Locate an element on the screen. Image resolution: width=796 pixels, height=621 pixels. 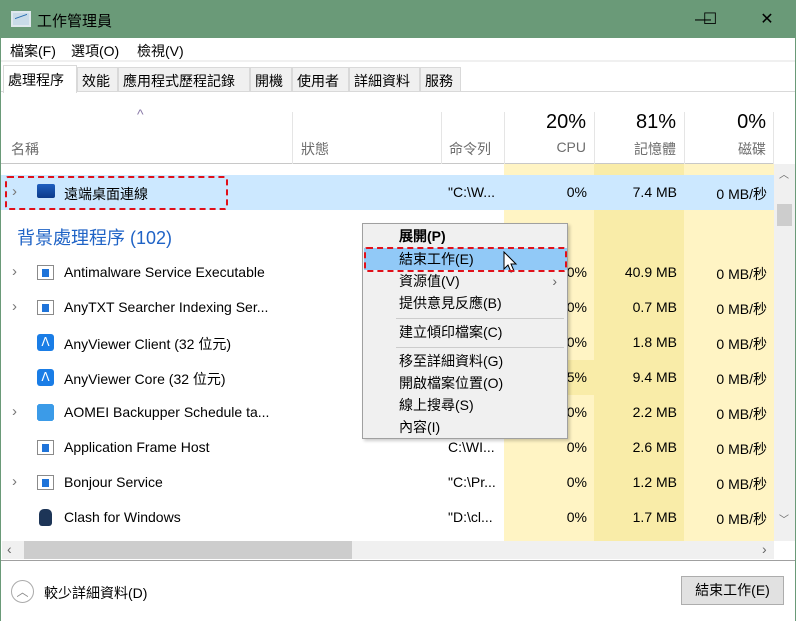
menu-item-label: 資源值(V) is located at coordinates (429, 281).